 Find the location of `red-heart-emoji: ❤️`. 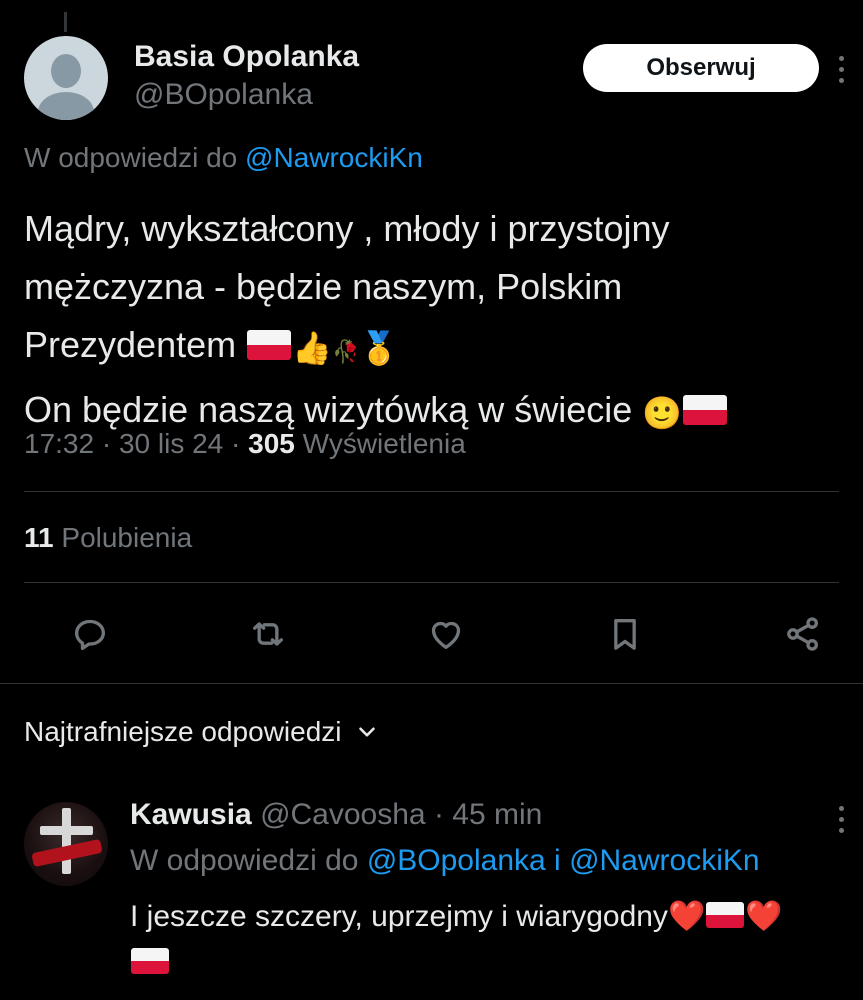

red-heart-emoji: ❤️ is located at coordinates (686, 916).